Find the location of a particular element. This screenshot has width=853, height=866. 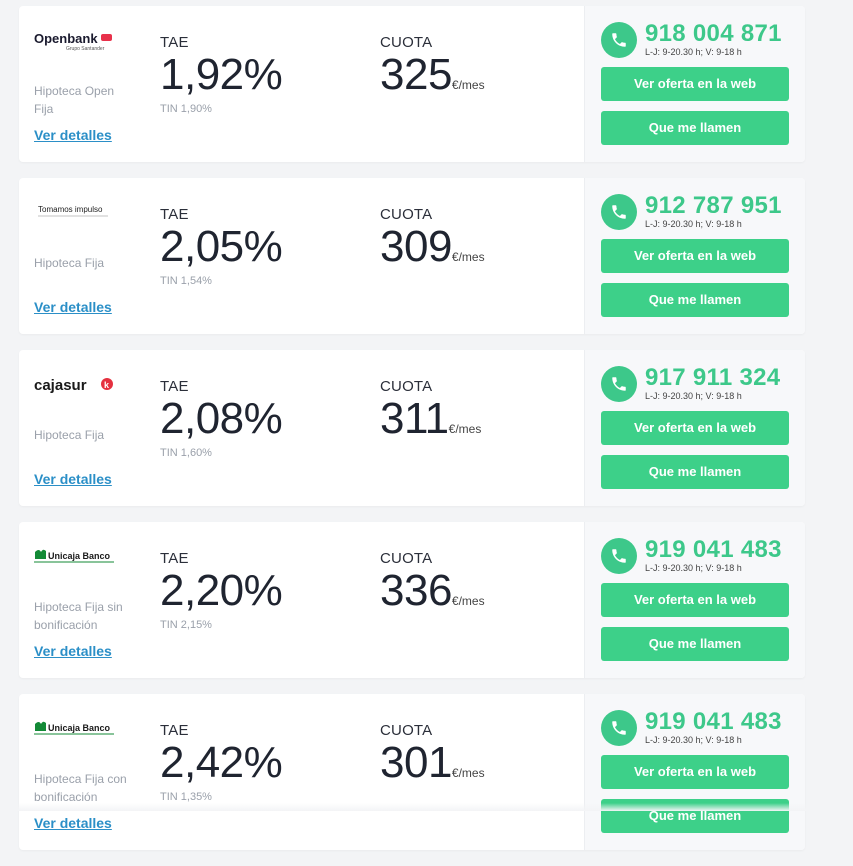

bank-logo: Openbank Grupo Santander is located at coordinates (81, 41).